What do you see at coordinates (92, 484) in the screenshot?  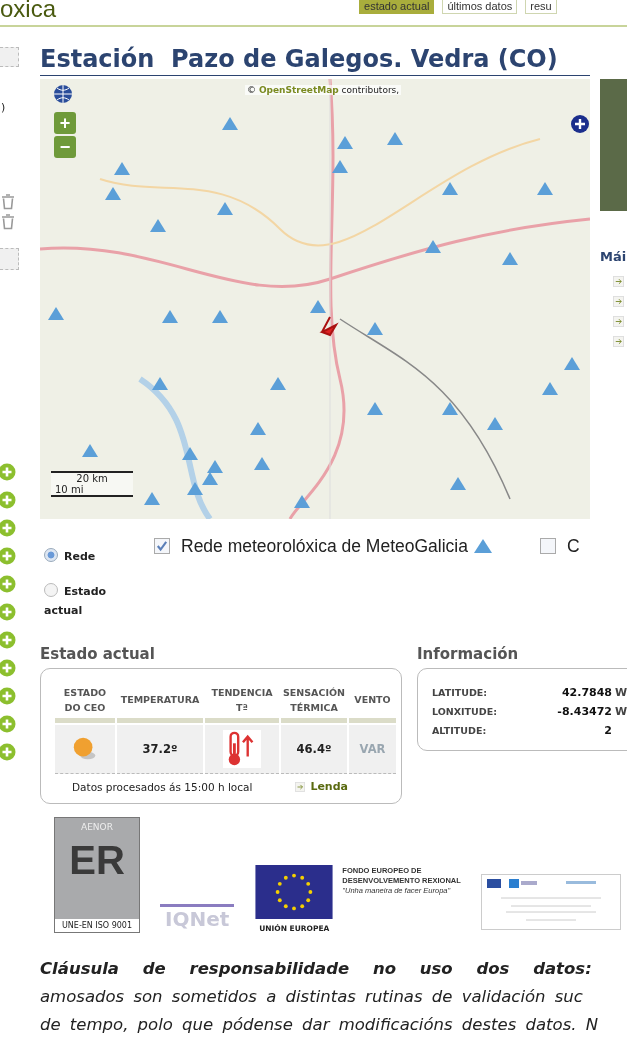 I see `map-scale: 20 km 10 mi` at bounding box center [92, 484].